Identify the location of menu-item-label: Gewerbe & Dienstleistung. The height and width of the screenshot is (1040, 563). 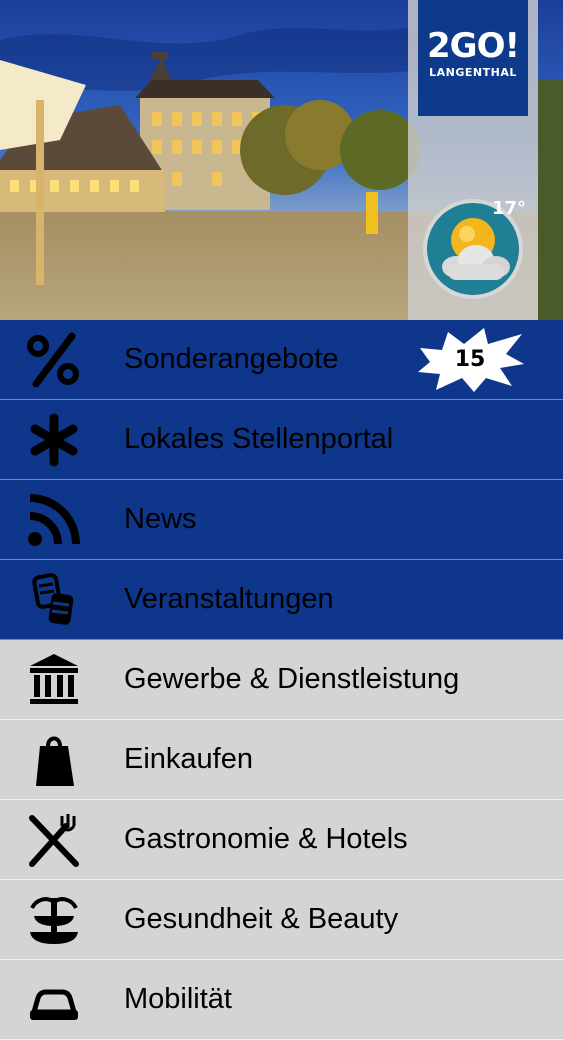
(292, 679).